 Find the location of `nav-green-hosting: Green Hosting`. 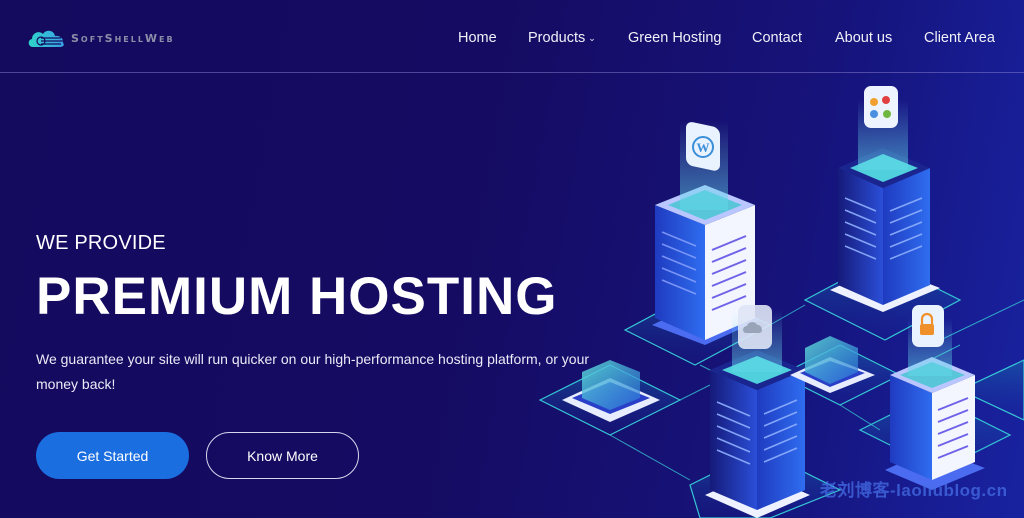

nav-green-hosting: Green Hosting is located at coordinates (675, 38).